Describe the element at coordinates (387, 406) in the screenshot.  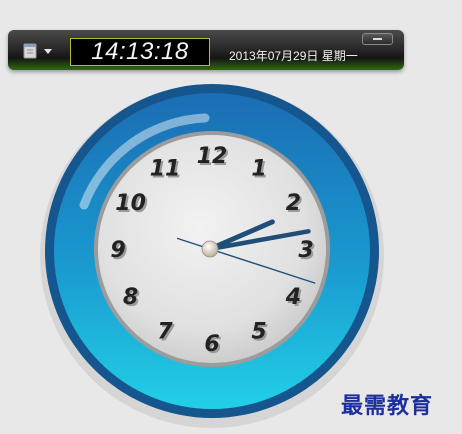
I see `watermark-text: 最需教育` at that location.